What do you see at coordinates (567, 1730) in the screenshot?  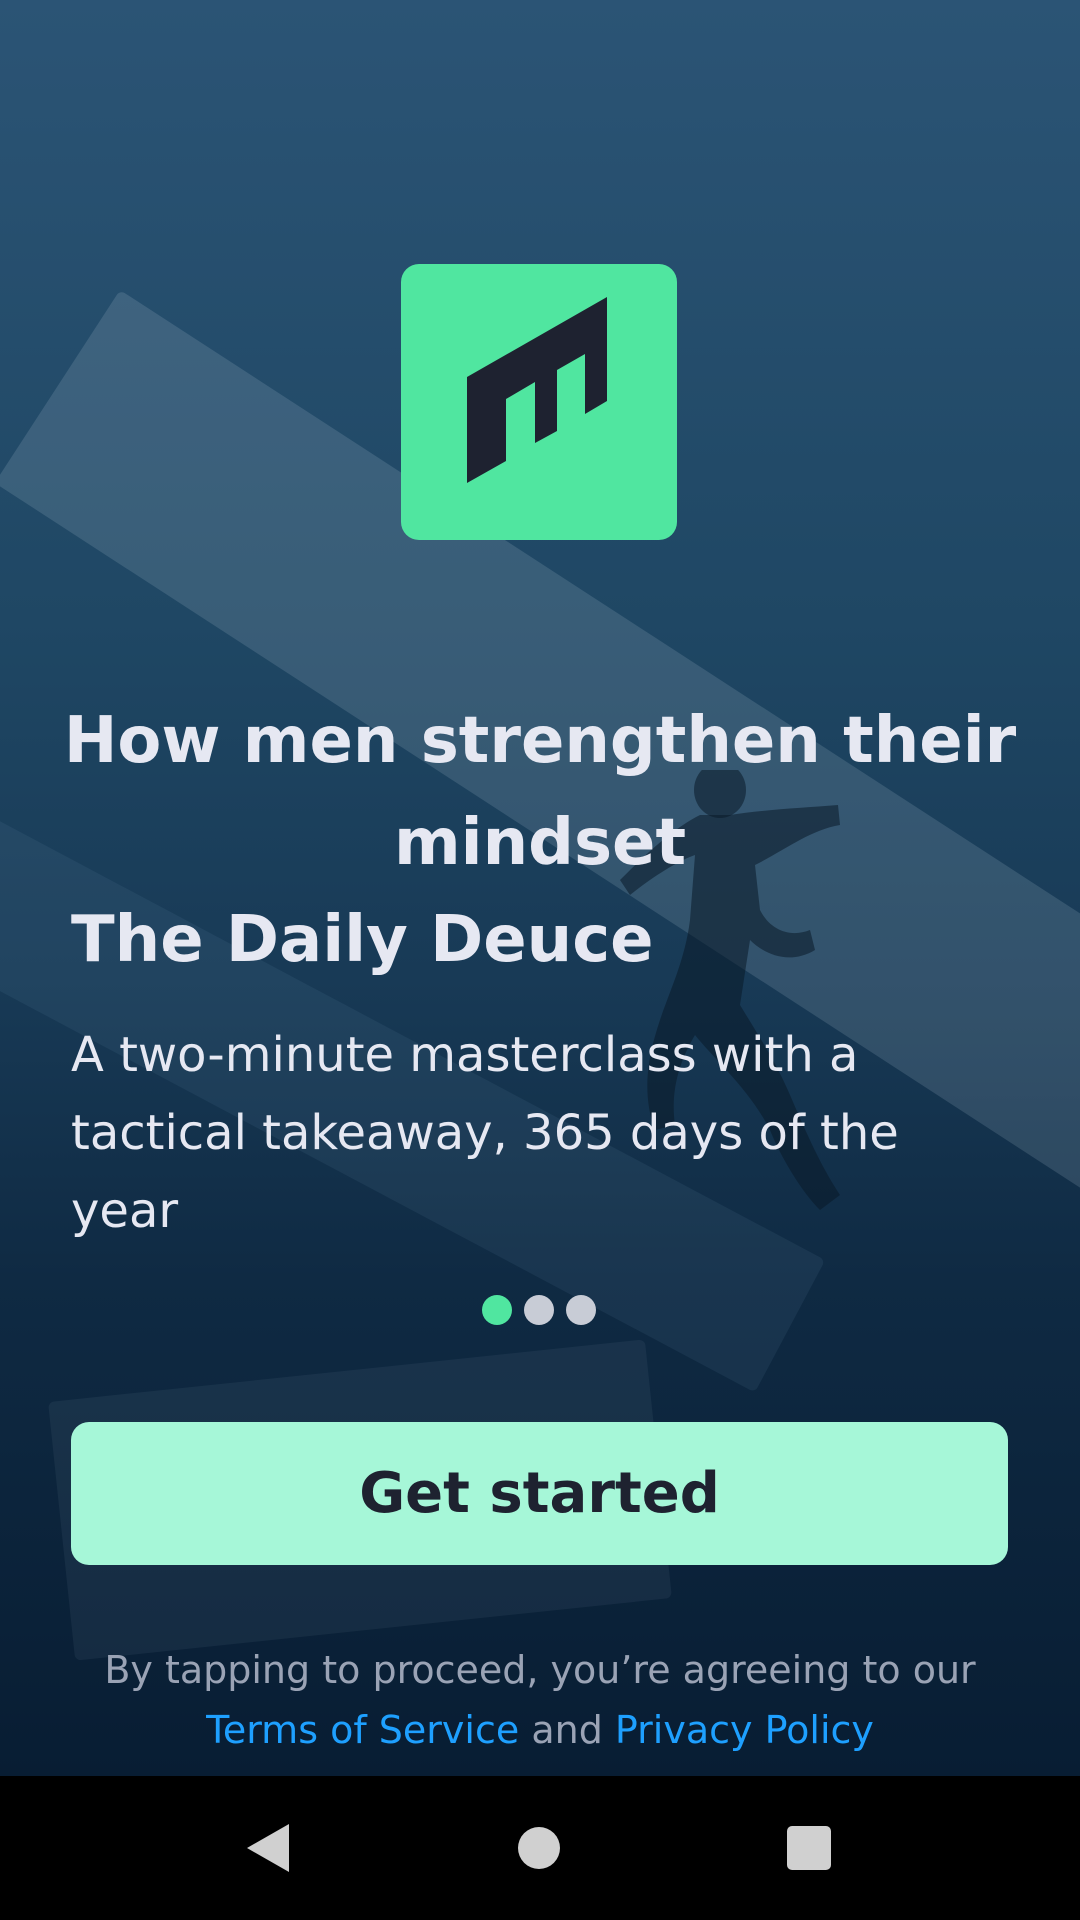 I see `legal-conjunction-text: and` at bounding box center [567, 1730].